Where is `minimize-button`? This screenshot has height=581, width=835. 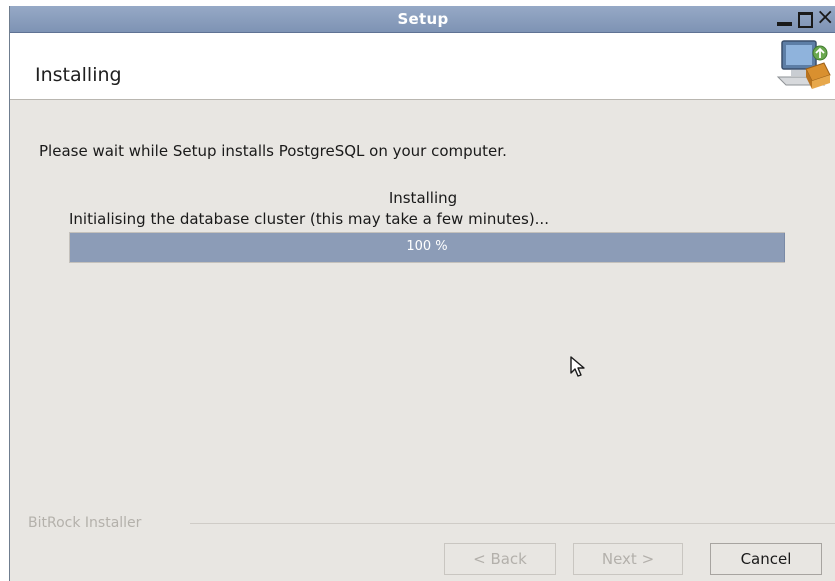 minimize-button is located at coordinates (784, 19).